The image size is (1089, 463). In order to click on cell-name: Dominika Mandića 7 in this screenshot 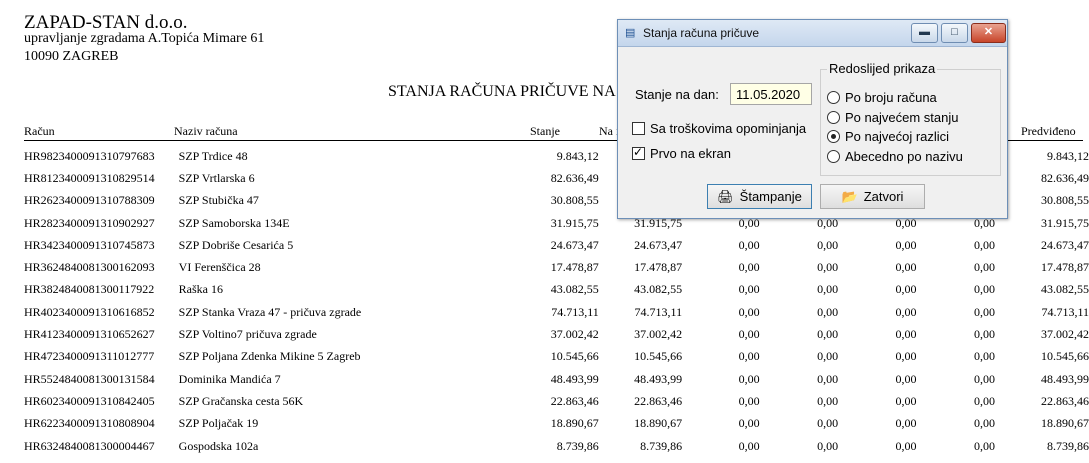, I will do `click(229, 378)`.